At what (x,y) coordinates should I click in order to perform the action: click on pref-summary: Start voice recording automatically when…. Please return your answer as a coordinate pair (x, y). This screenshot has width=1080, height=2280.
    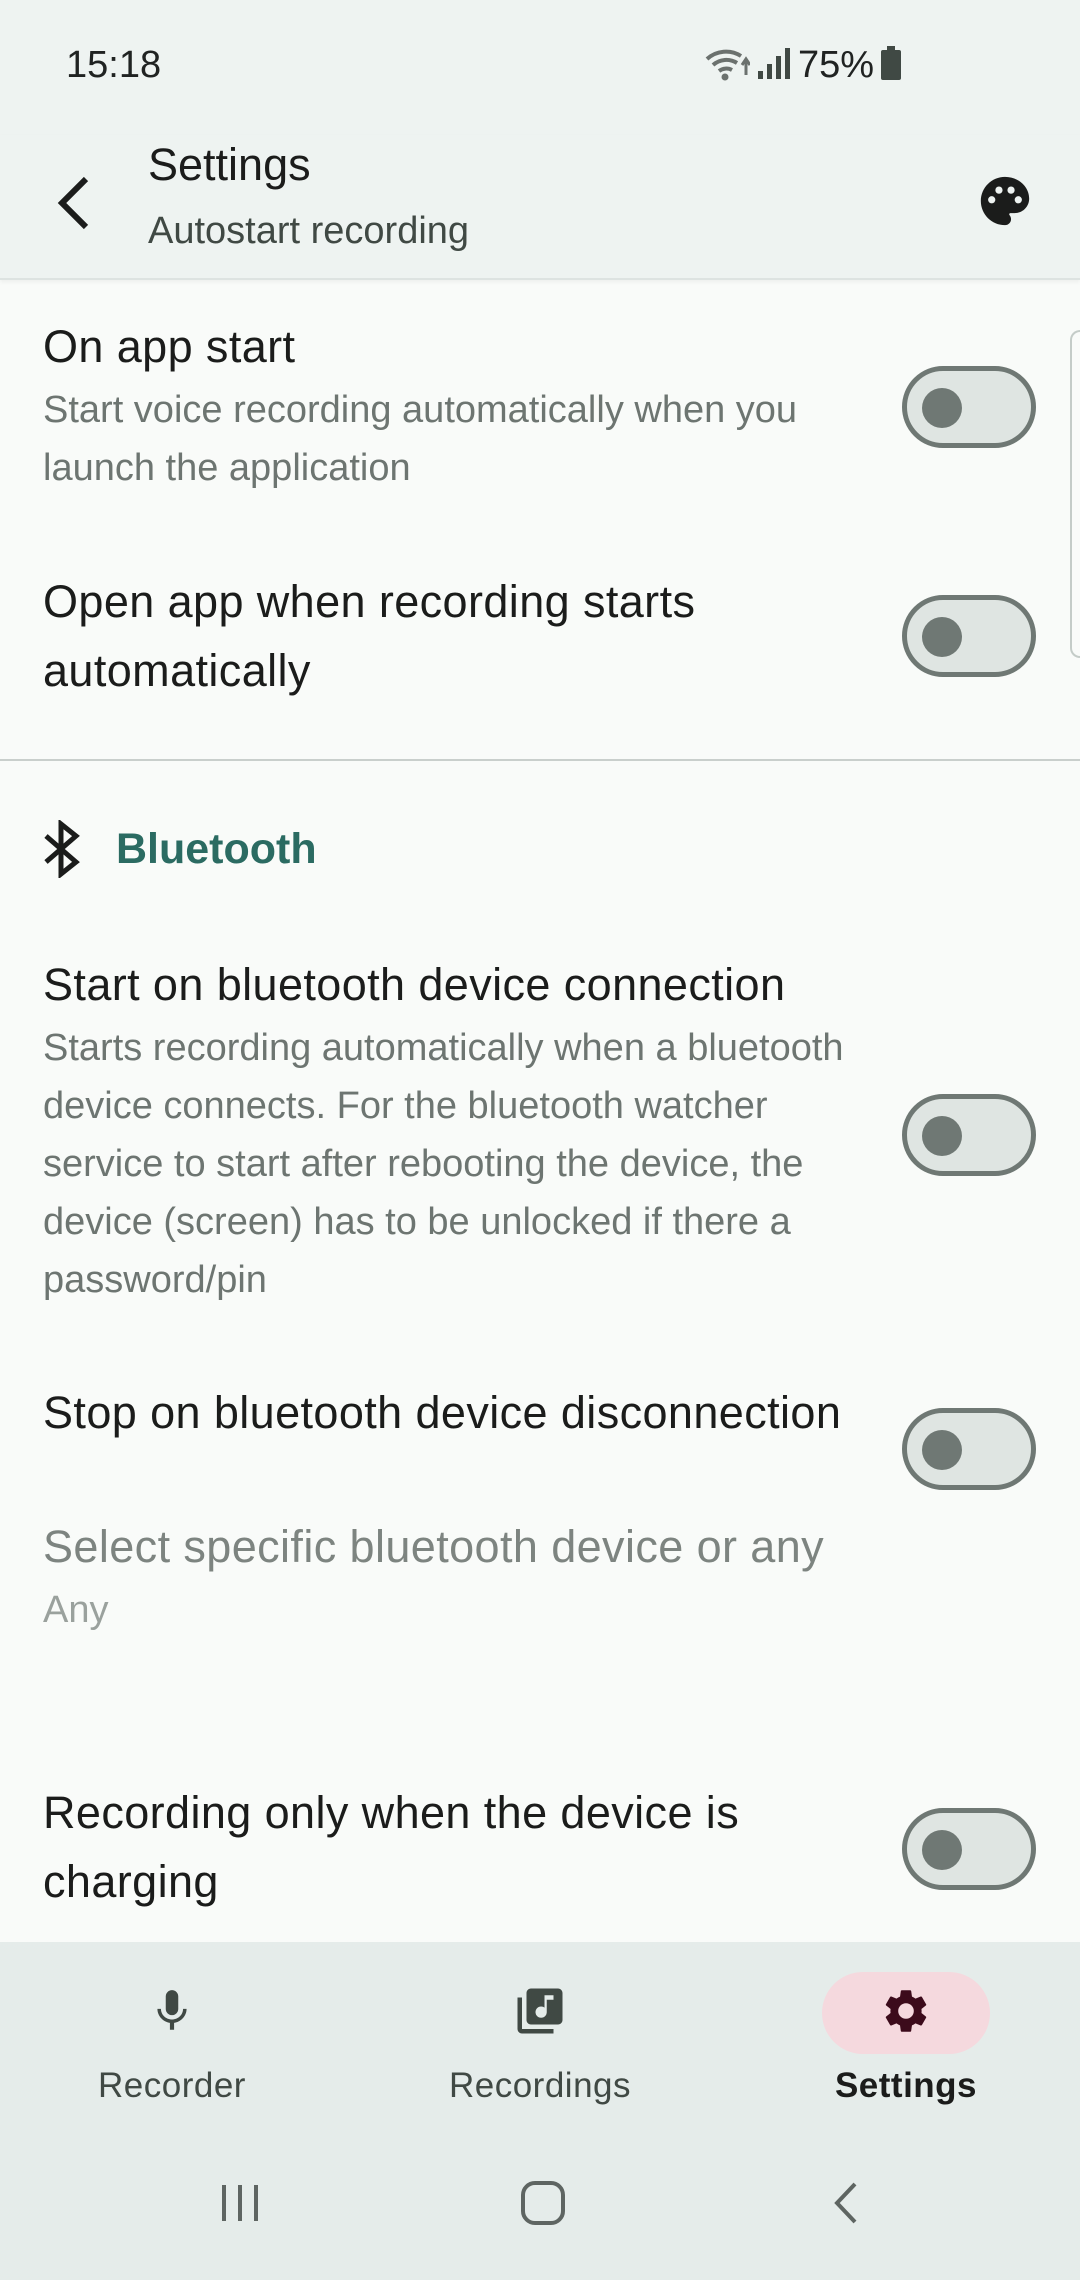
    Looking at the image, I should click on (420, 439).